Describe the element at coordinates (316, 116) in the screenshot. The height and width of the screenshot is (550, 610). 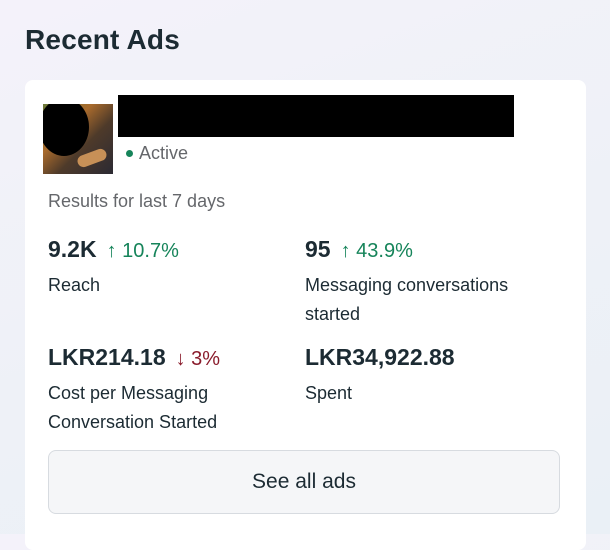
I see `ad-name-redacted` at that location.